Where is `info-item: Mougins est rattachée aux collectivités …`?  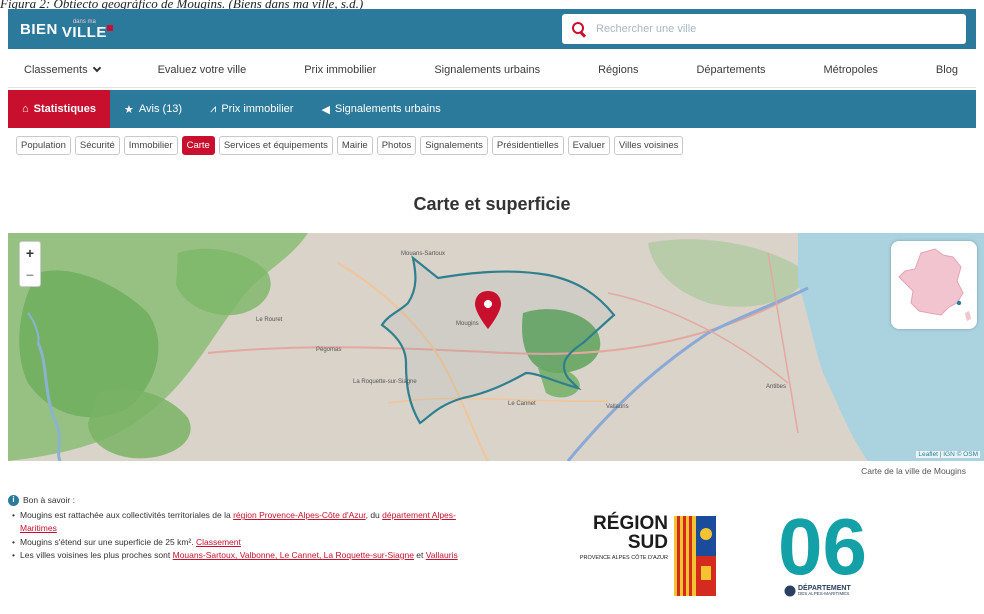
info-item: Mougins est rattachée aux collectivités … is located at coordinates (250, 522).